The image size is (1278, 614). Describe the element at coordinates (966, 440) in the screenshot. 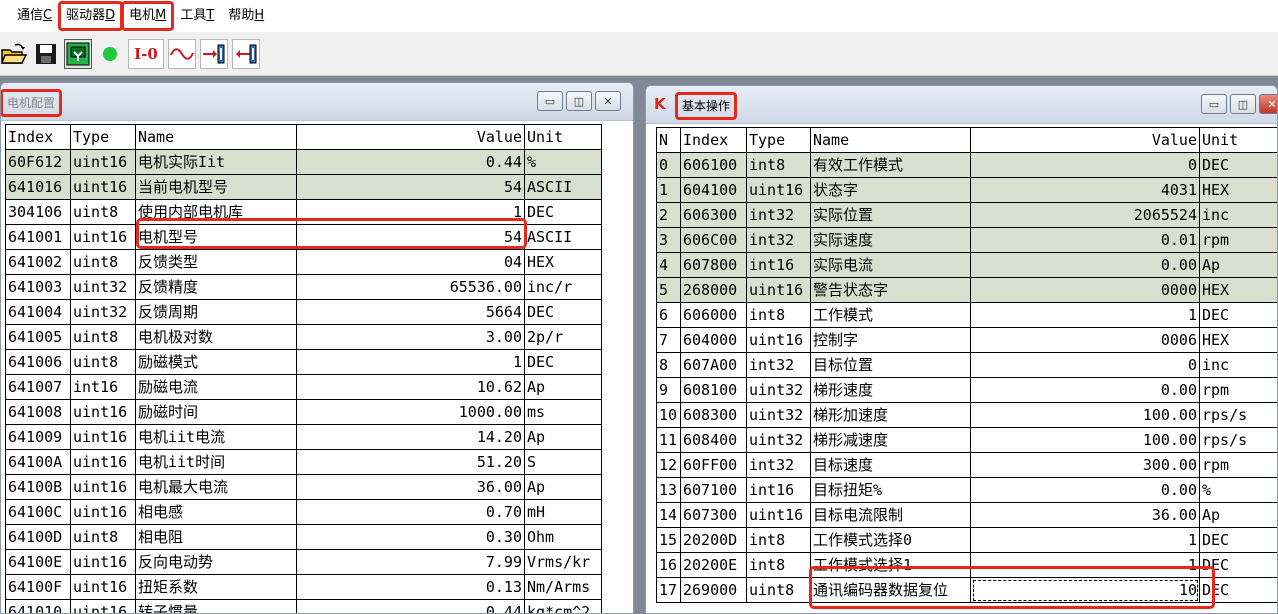

I see `table-row: 11 608400 uint32 梯形减速度 100.00 rps/s` at that location.